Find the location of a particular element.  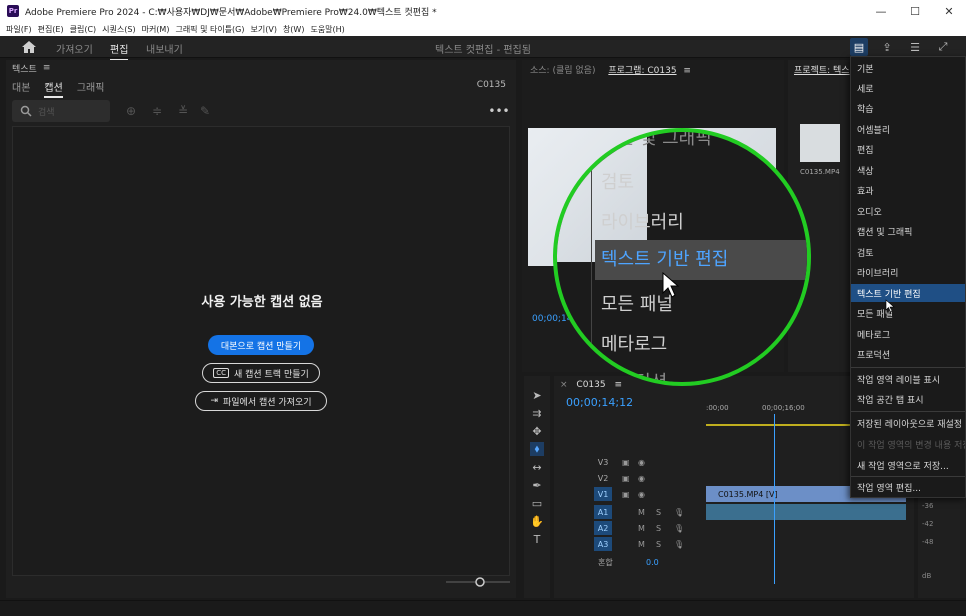

split-icon: ≚ is located at coordinates (183, 111).